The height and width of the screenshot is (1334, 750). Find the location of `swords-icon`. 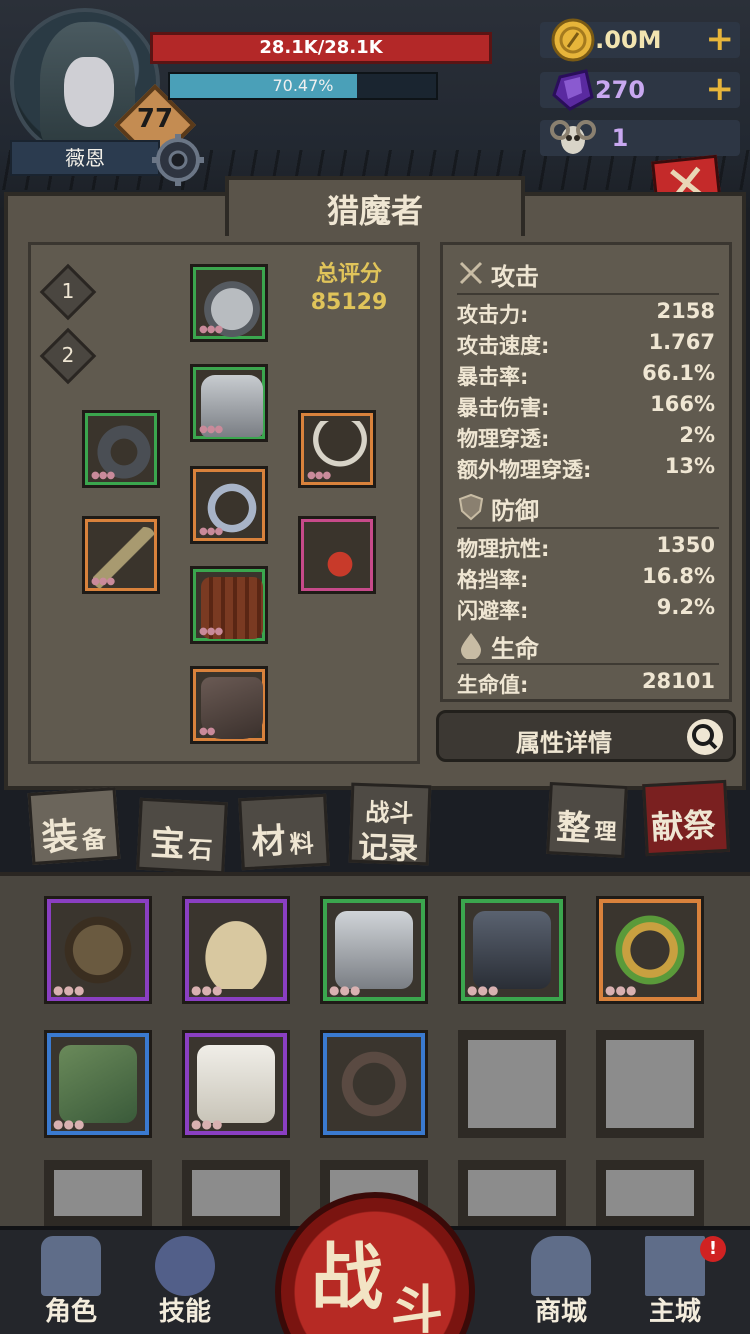

swords-icon is located at coordinates (471, 273).